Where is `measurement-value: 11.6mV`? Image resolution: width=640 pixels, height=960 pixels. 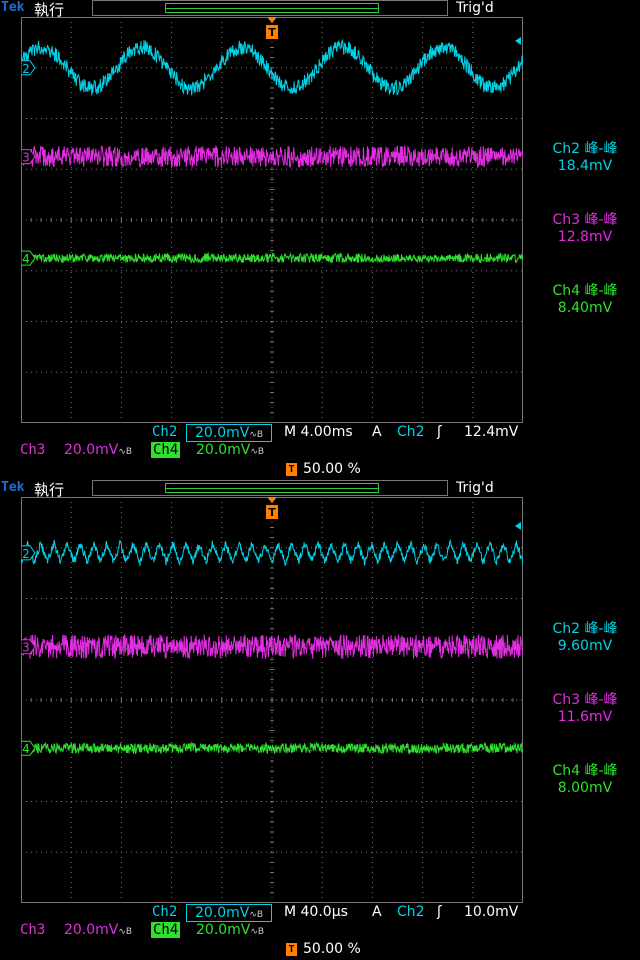 measurement-value: 11.6mV is located at coordinates (585, 717).